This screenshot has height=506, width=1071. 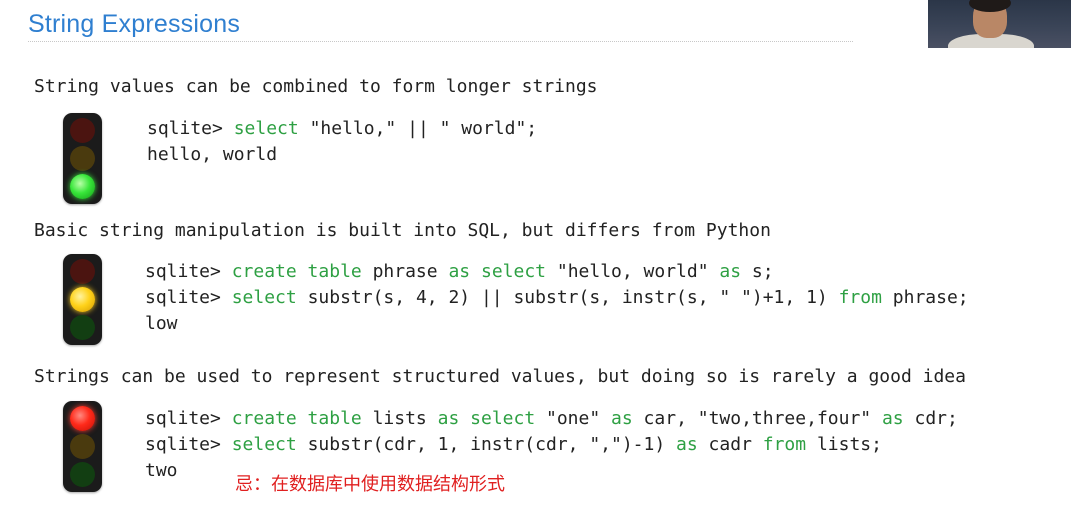 What do you see at coordinates (573, 418) in the screenshot?
I see `code-text: "one"` at bounding box center [573, 418].